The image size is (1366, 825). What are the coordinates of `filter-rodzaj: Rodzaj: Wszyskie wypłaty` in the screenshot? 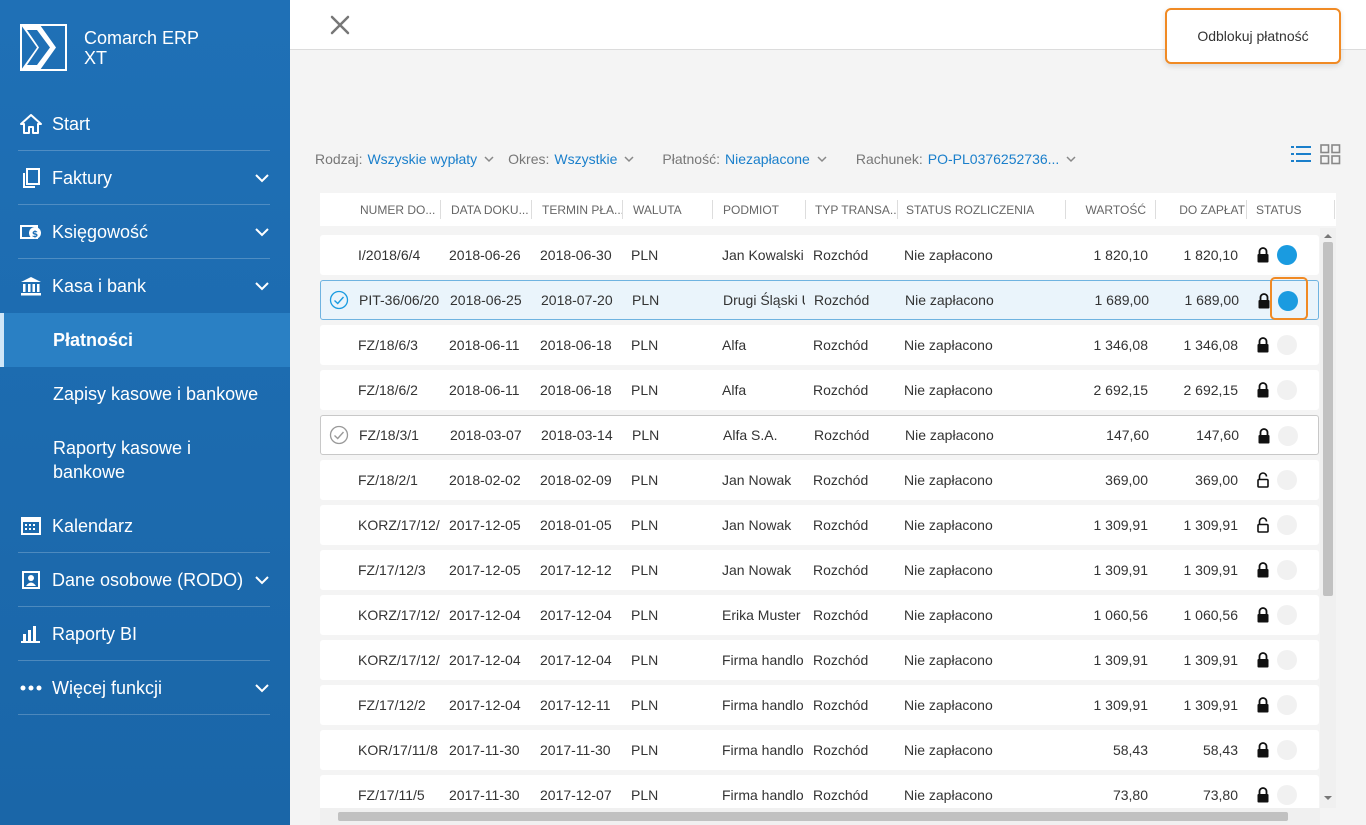 It's located at (405, 159).